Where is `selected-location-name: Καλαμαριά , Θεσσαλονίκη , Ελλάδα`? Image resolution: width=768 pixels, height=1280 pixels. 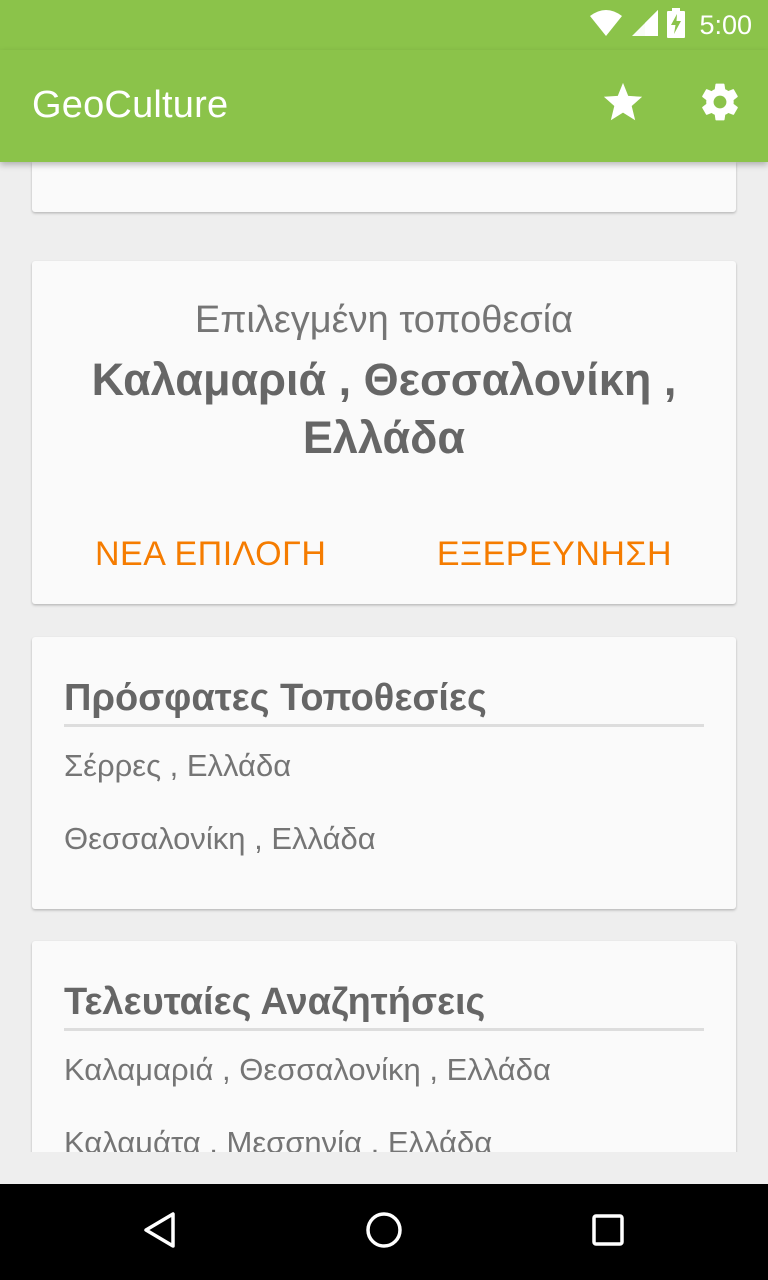
selected-location-name: Καλαμαριά , Θεσσαλονίκη , Ελλάδα is located at coordinates (384, 408).